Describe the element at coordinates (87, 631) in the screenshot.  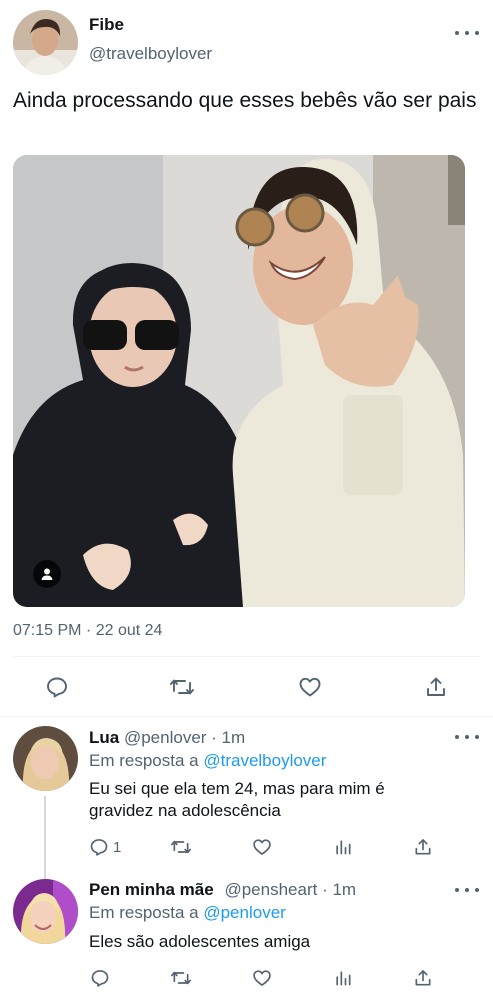
I see `tweet-timestamp: 07:15 PM · 22 out 24` at that location.